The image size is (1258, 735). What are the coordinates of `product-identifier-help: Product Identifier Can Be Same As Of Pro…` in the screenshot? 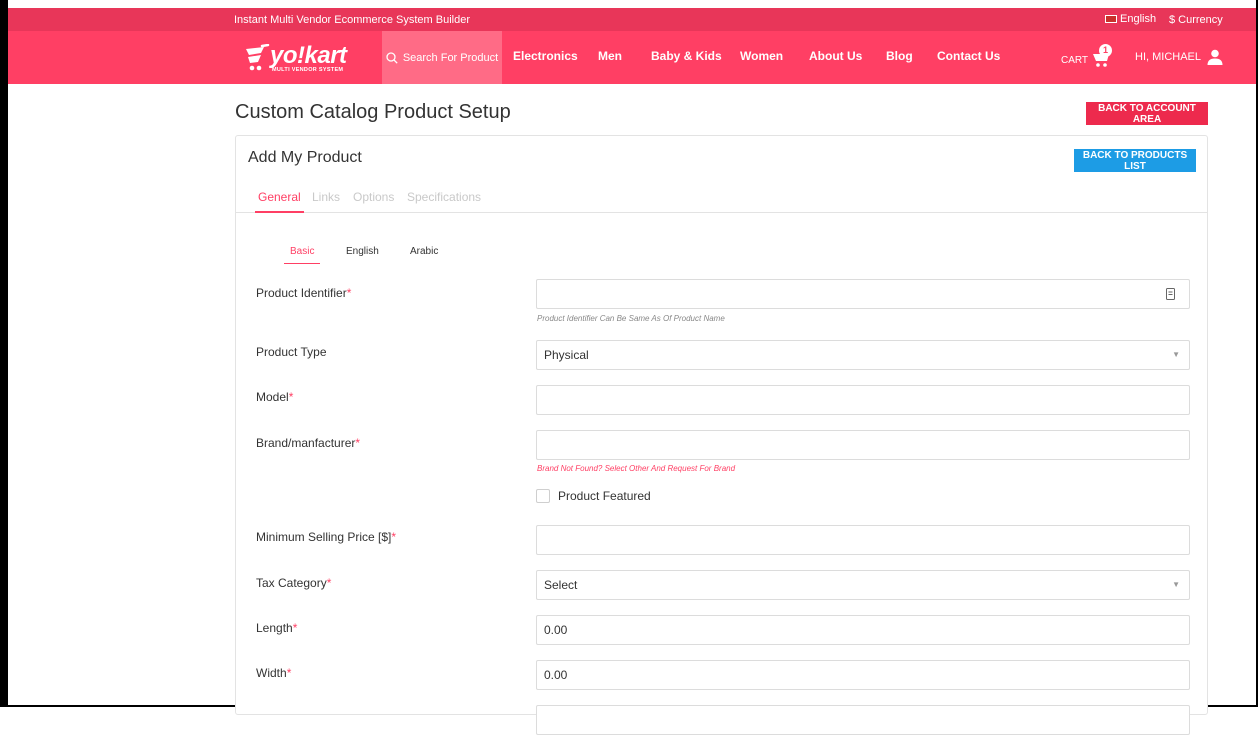 It's located at (631, 318).